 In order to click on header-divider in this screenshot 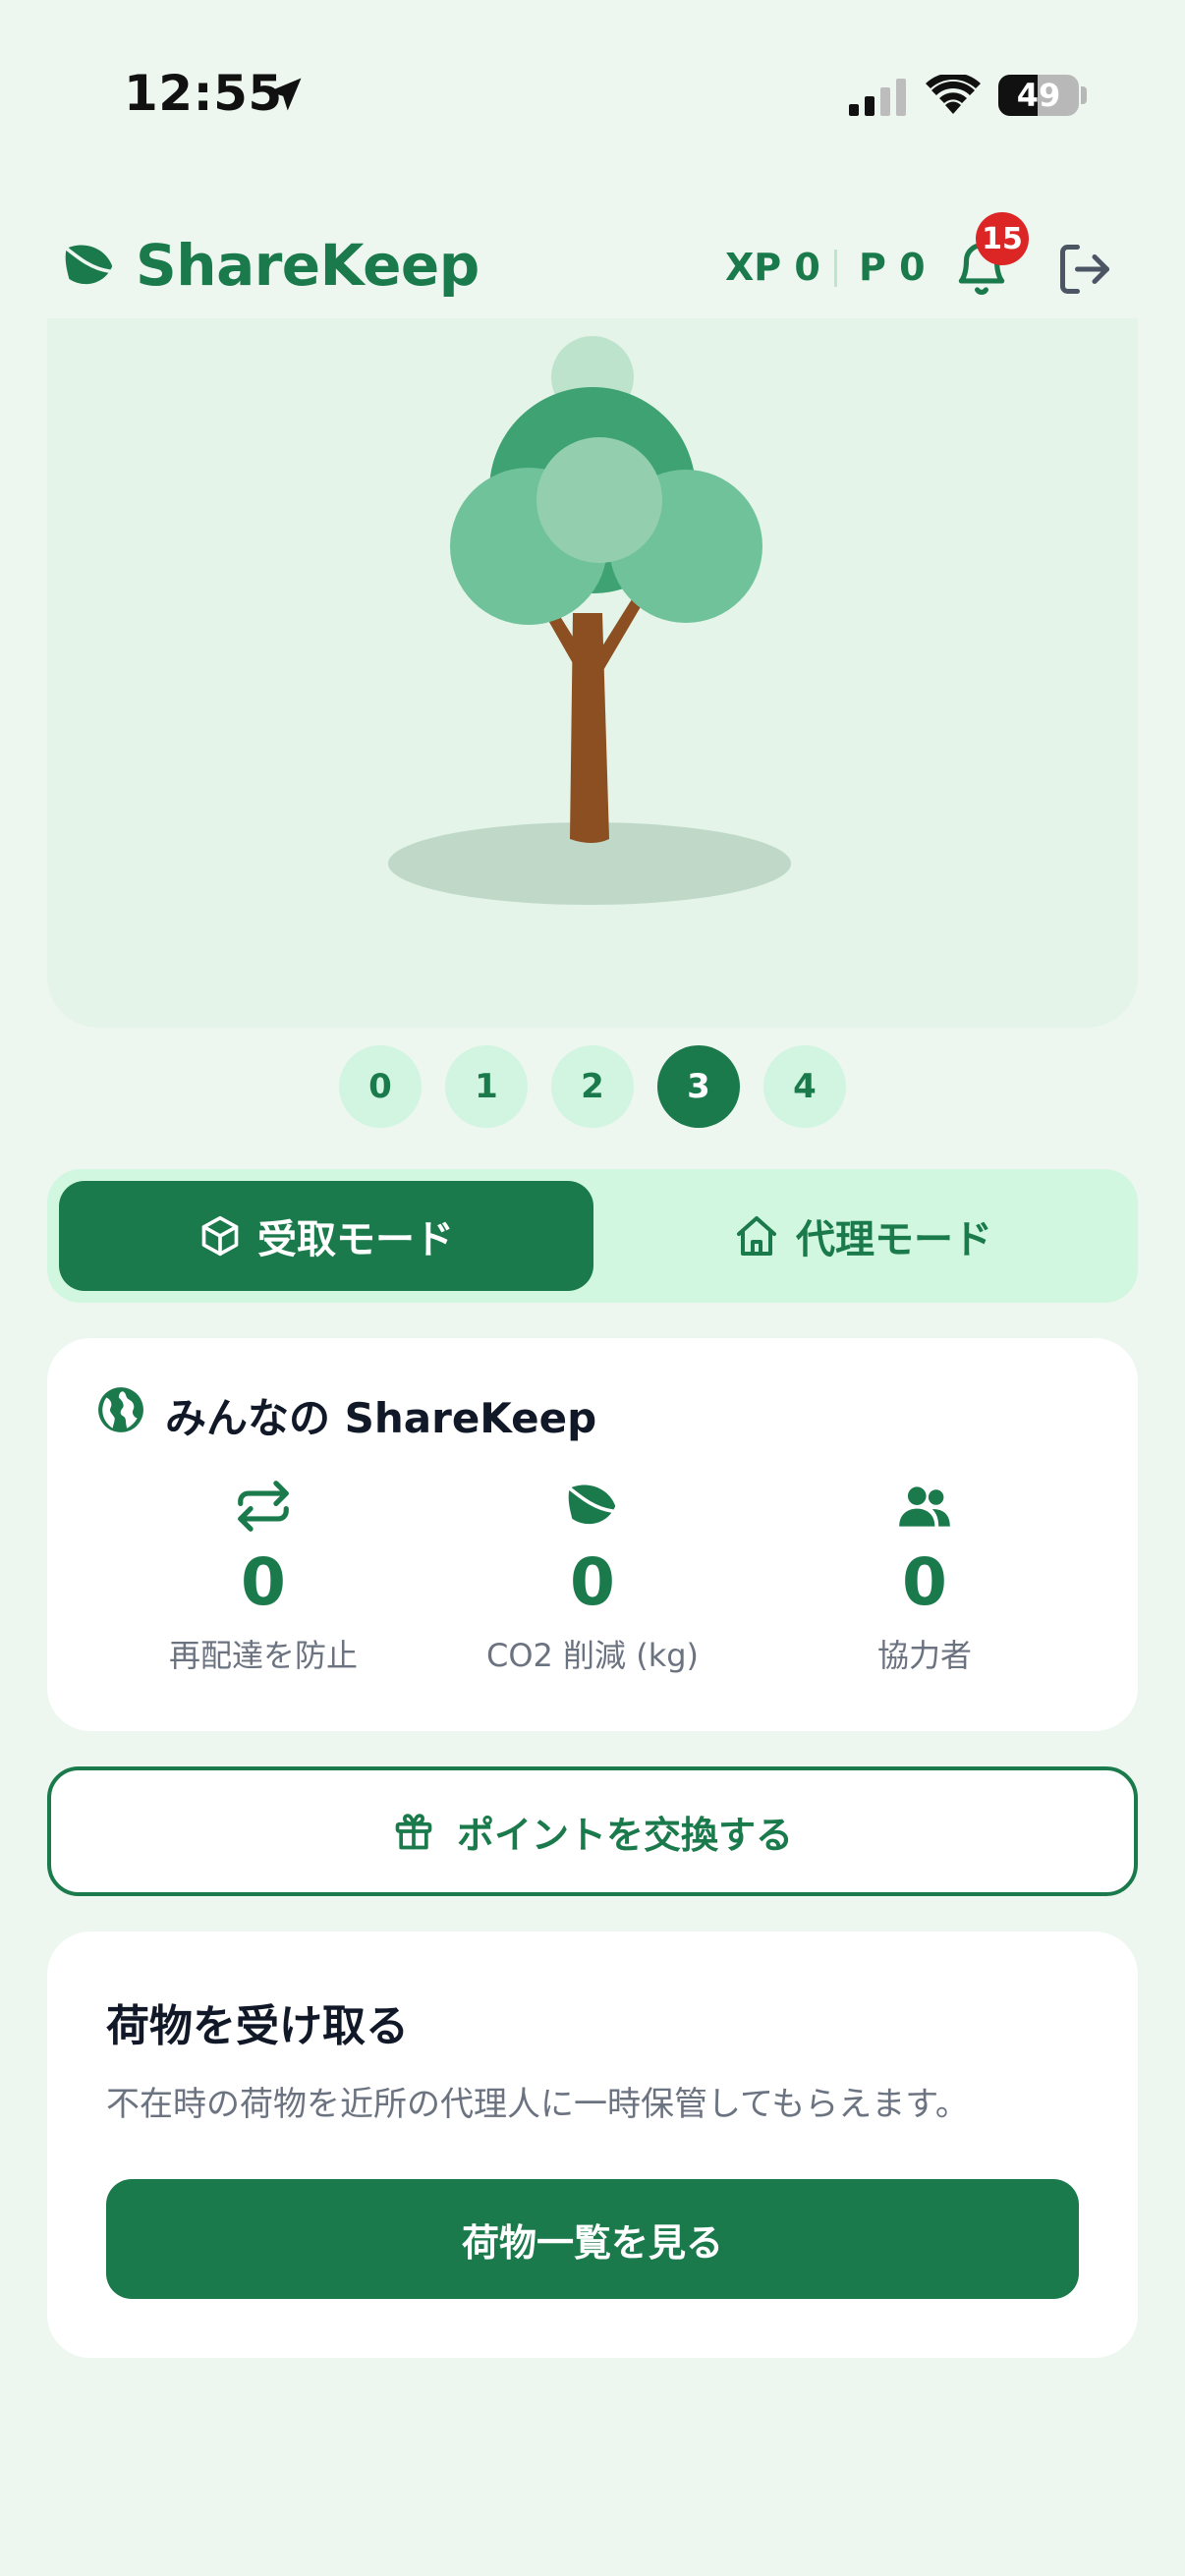, I will do `click(836, 268)`.